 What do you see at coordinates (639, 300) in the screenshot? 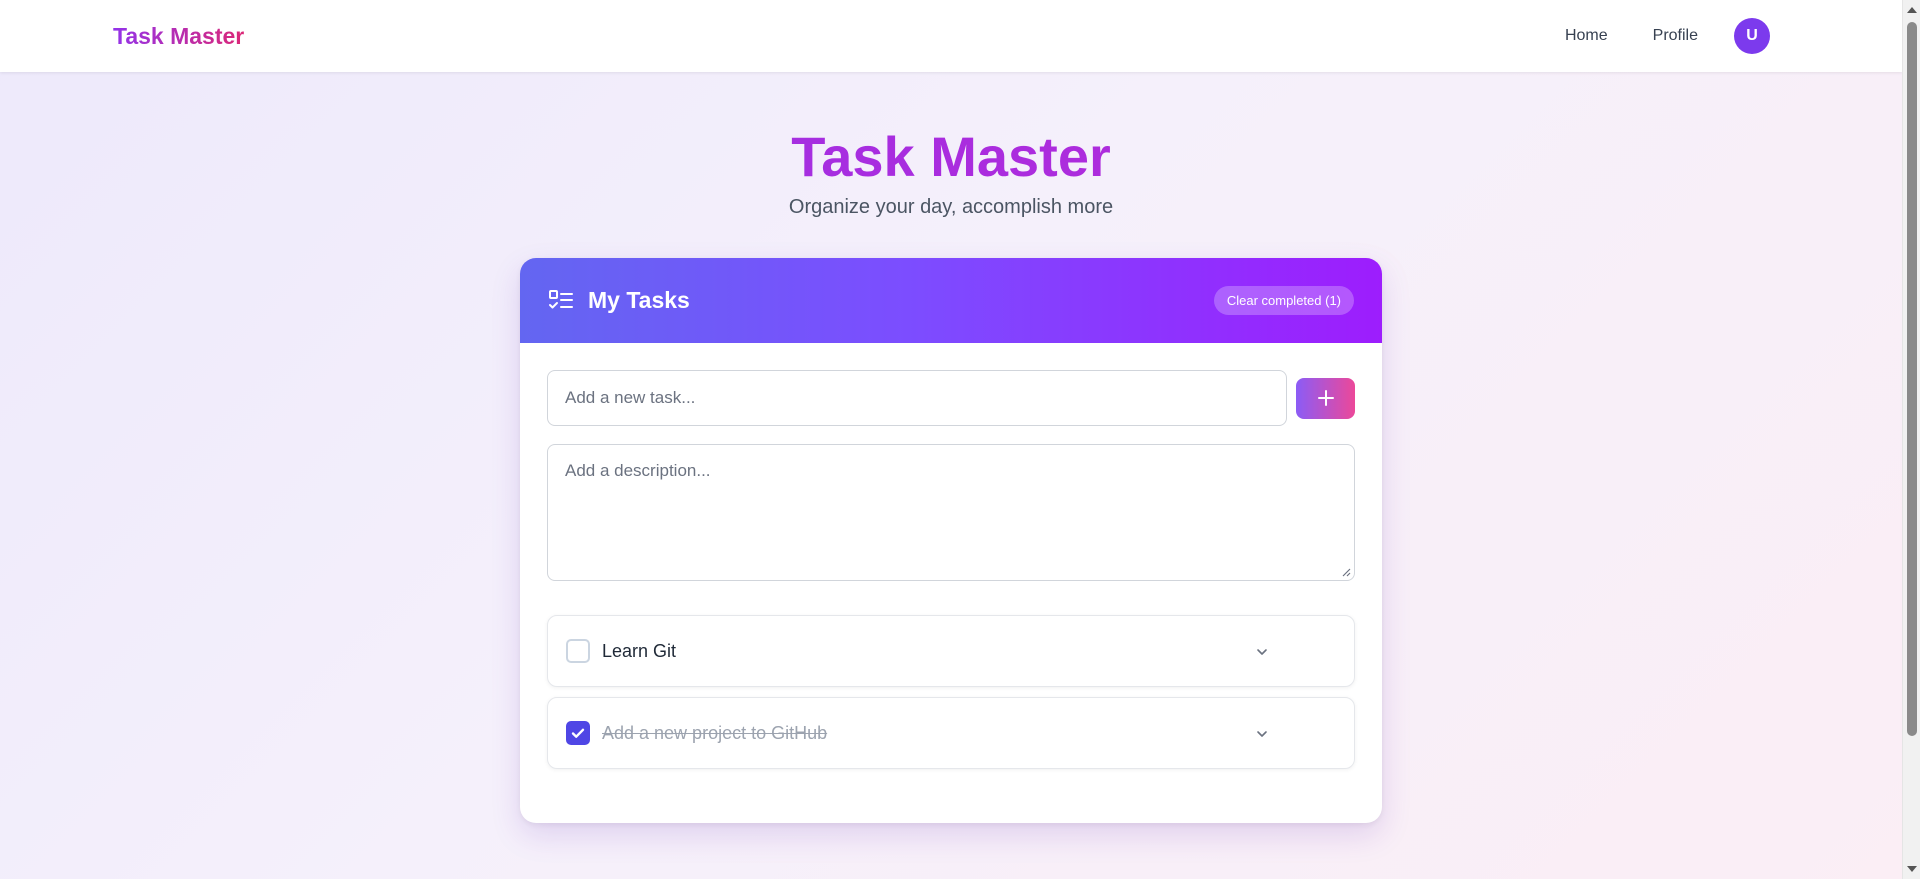
I see `card-title: My Tasks` at bounding box center [639, 300].